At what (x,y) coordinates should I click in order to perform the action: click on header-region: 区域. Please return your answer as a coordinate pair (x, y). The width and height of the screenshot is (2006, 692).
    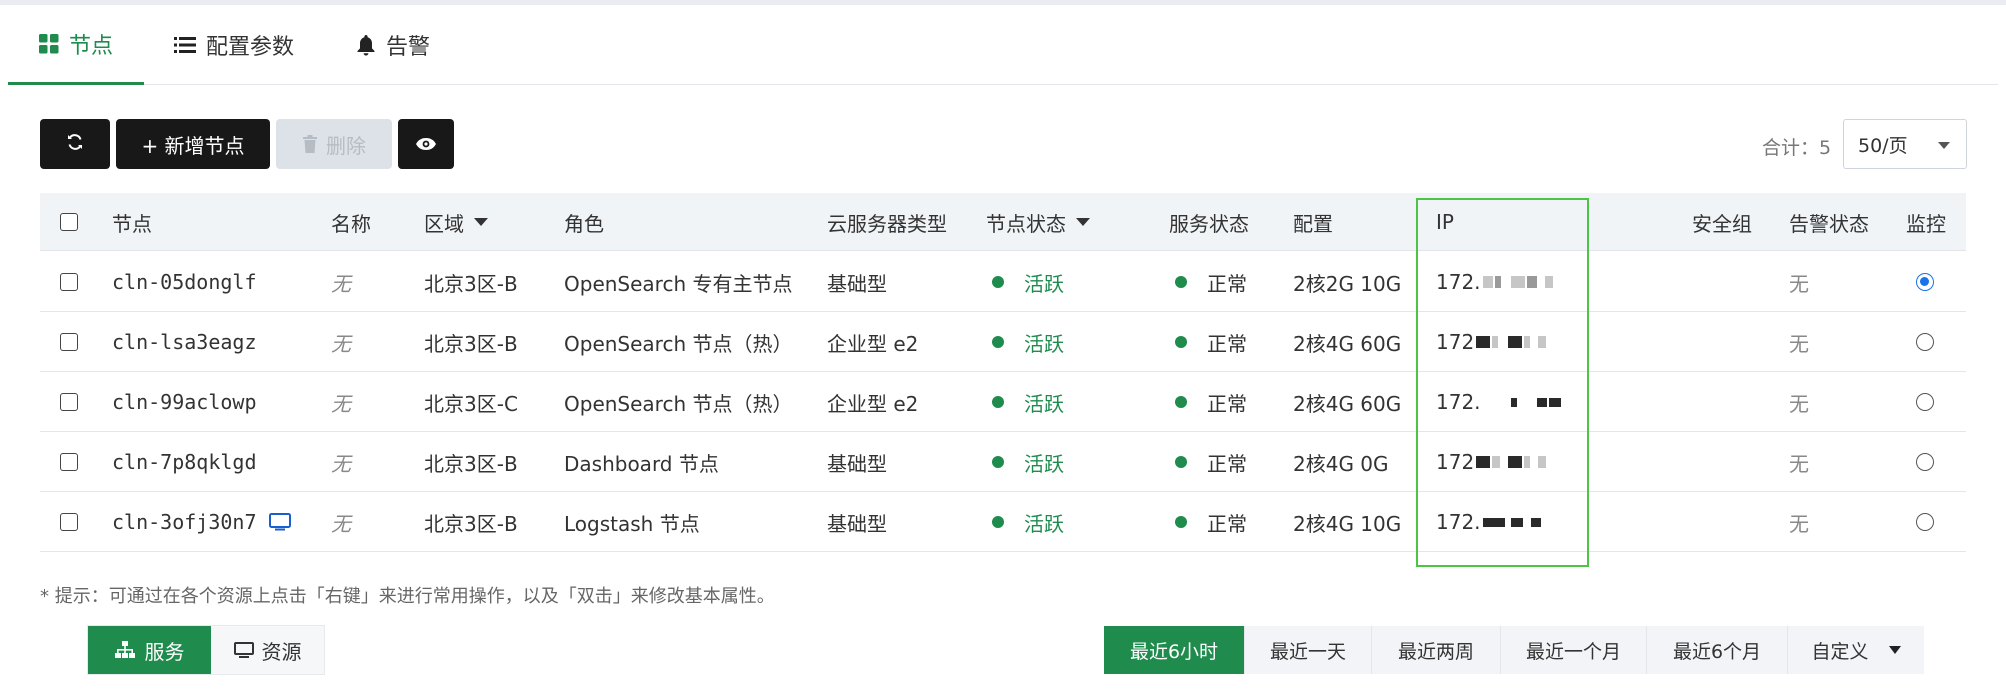
    Looking at the image, I should click on (456, 222).